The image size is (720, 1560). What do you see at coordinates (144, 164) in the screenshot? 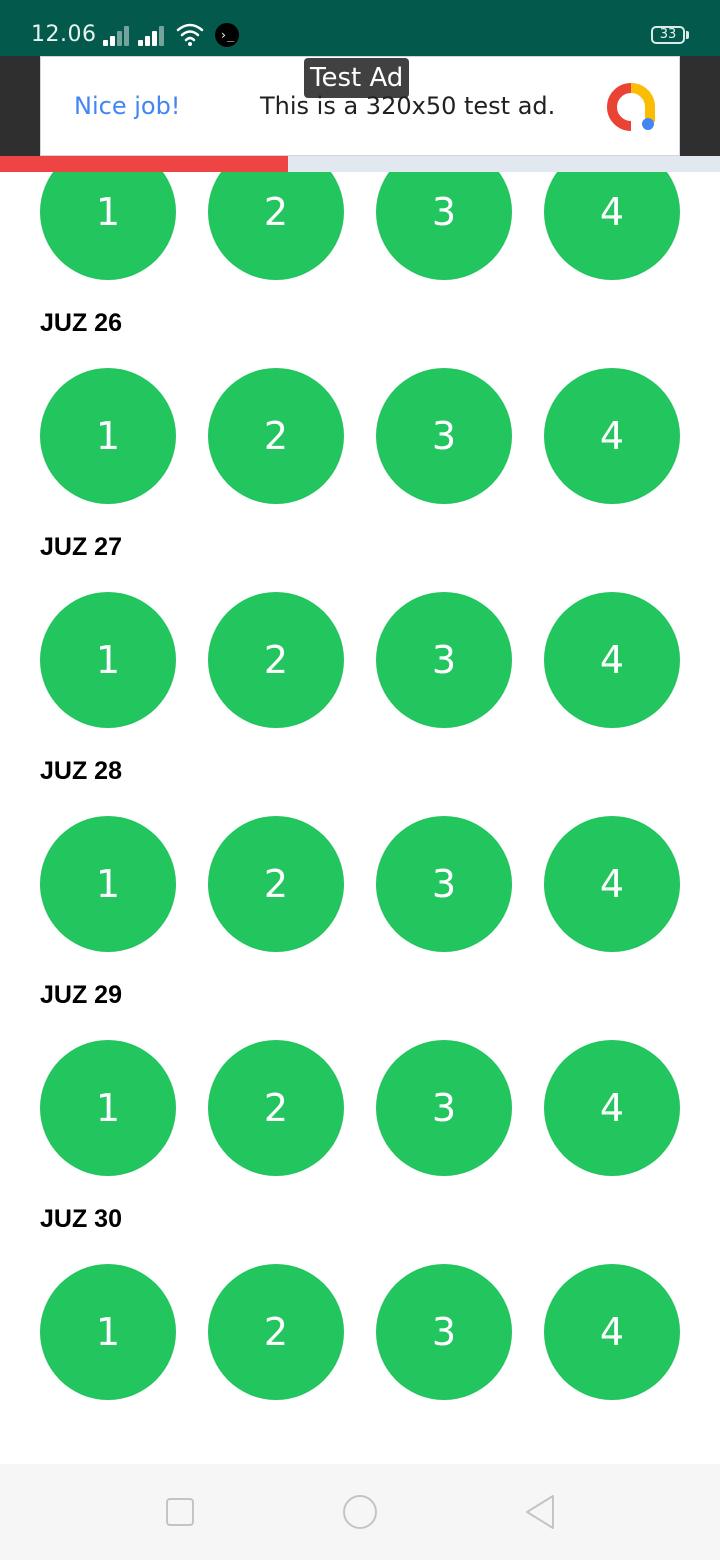
I see `progress-fill` at bounding box center [144, 164].